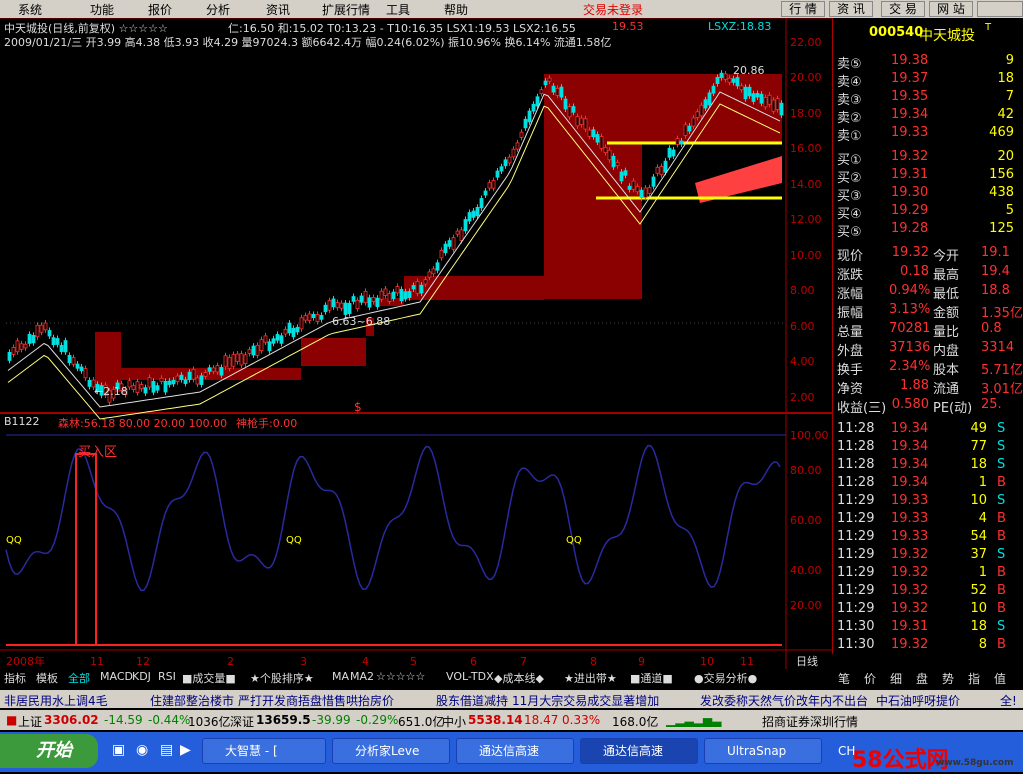 The image size is (1023, 774). Describe the element at coordinates (472, 700) in the screenshot. I see `news-item: 股东借道减持` at that location.